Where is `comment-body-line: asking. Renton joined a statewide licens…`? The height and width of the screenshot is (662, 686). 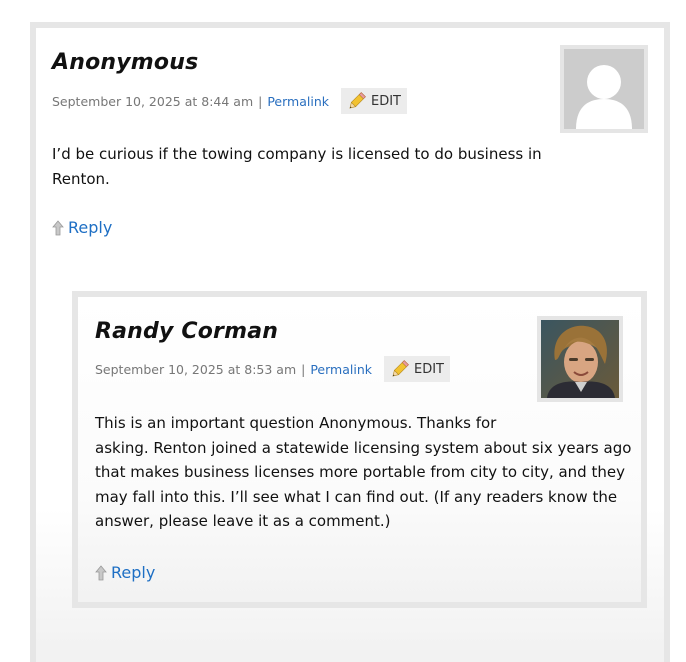 comment-body-line: asking. Renton joined a statewide licens… is located at coordinates (363, 447).